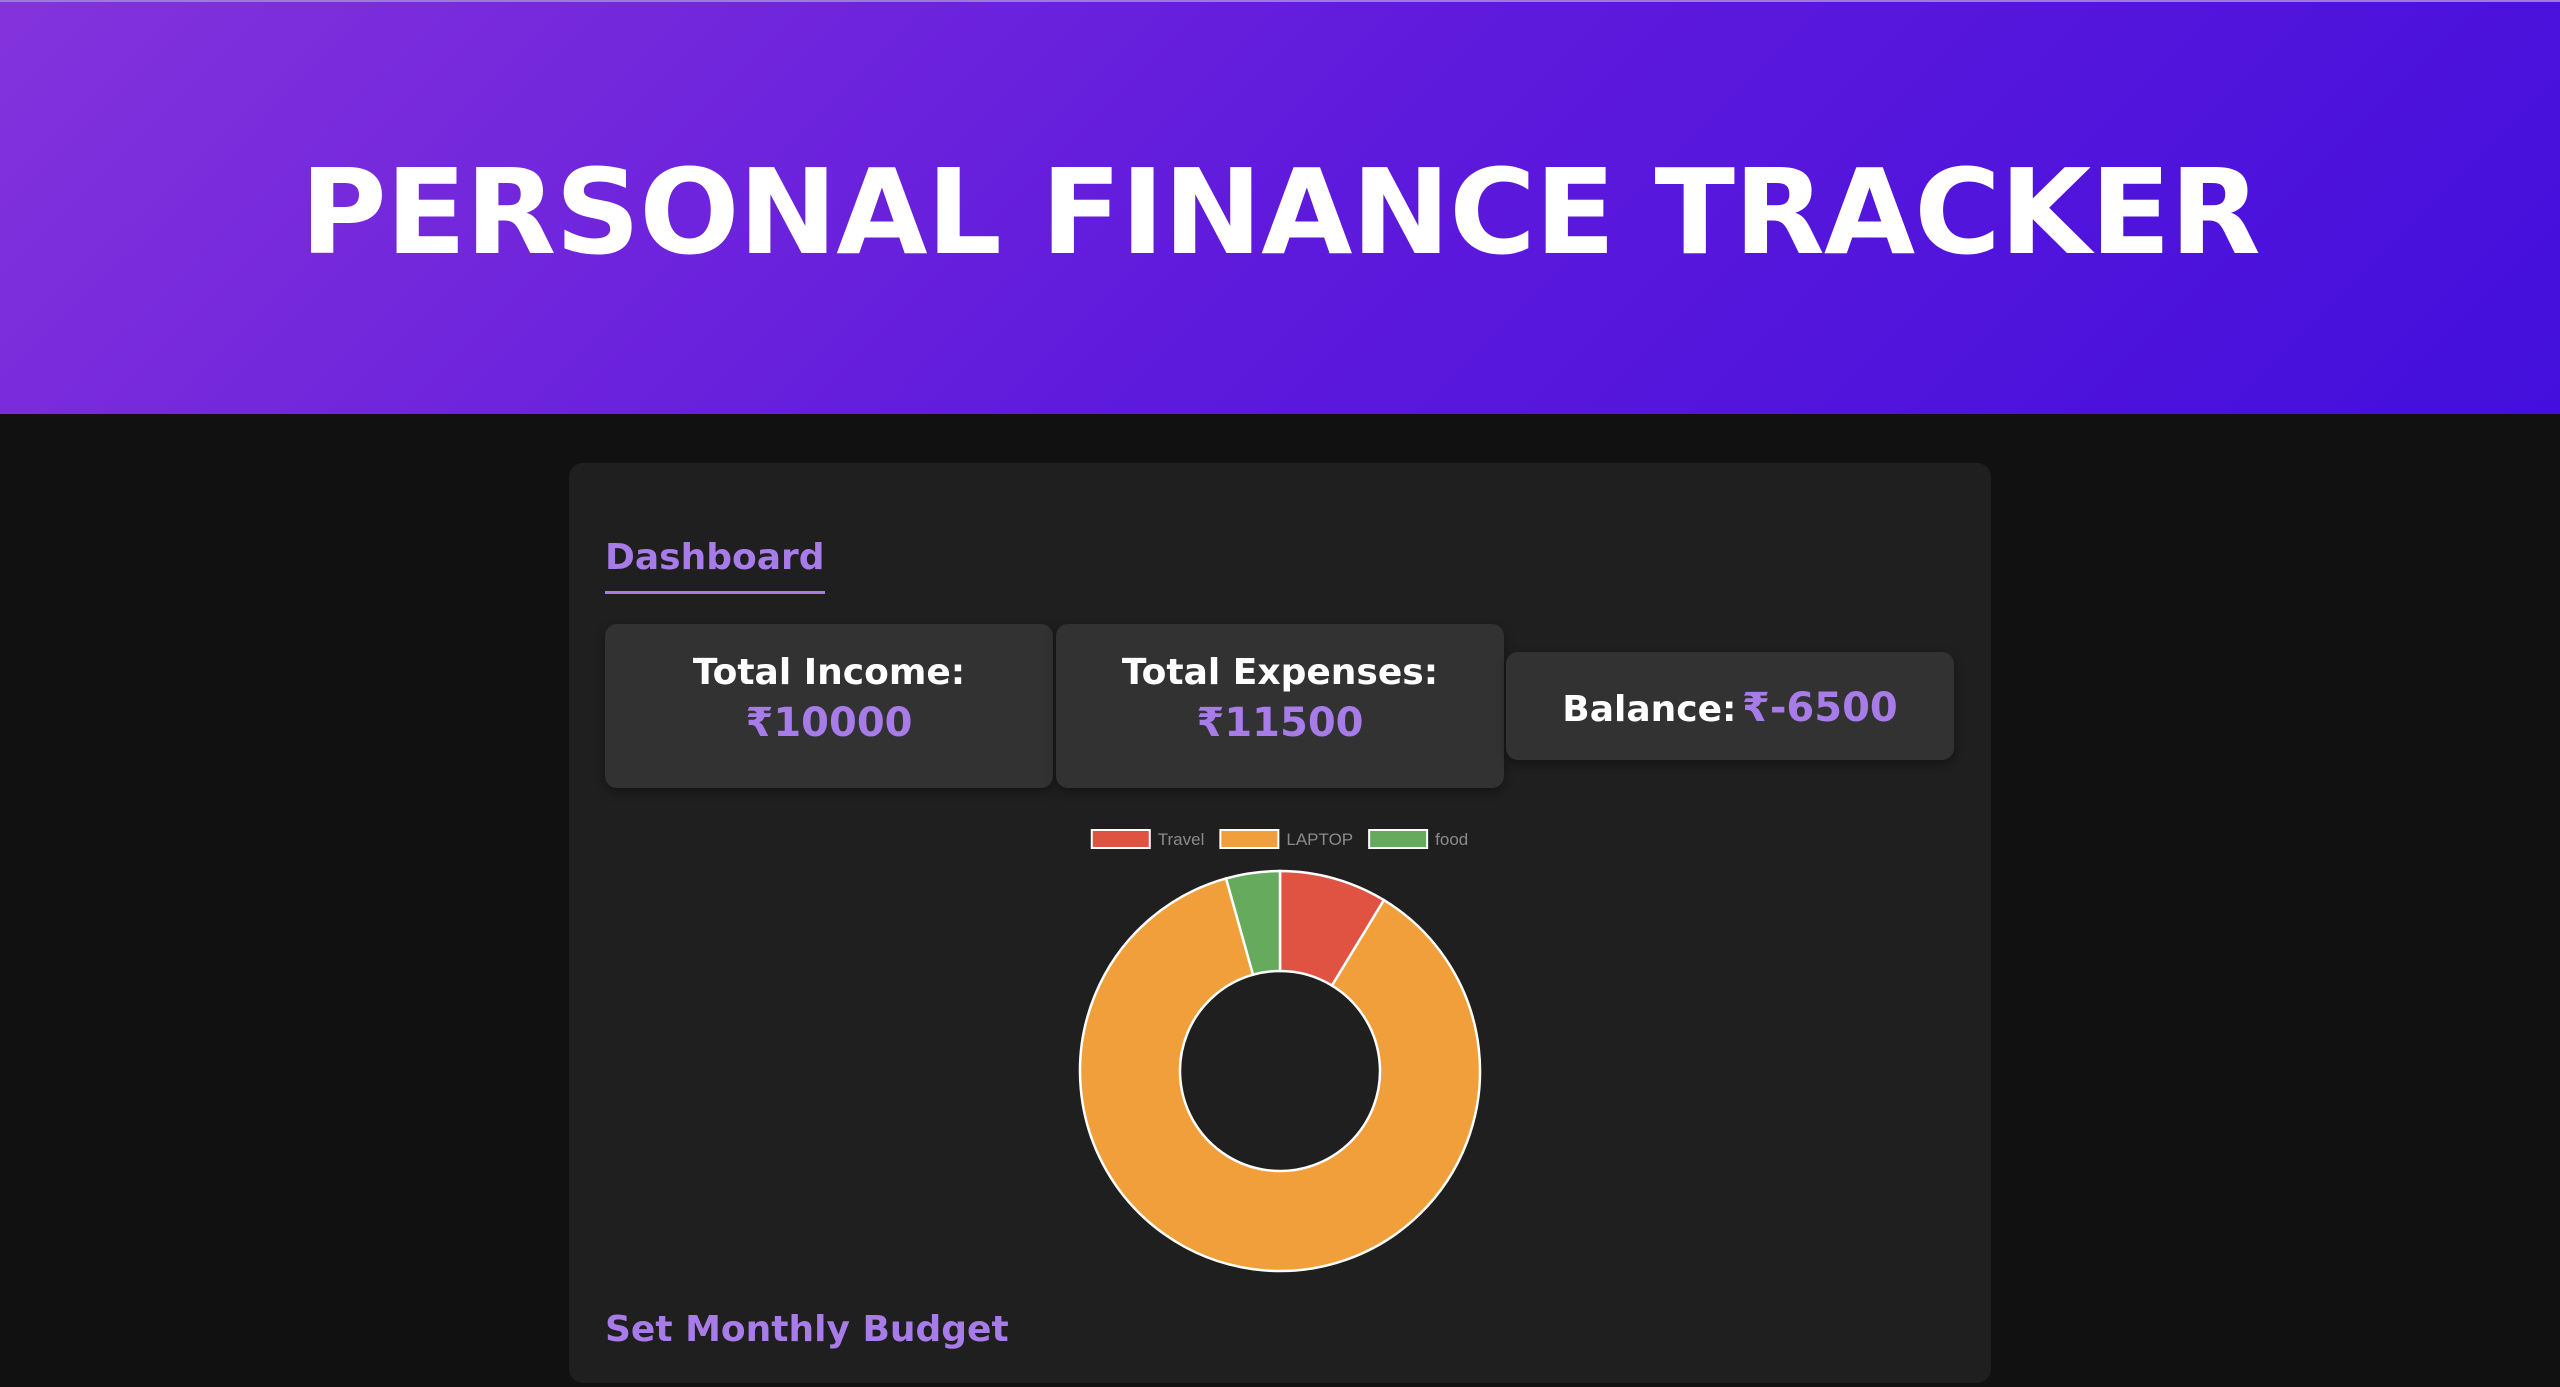 The width and height of the screenshot is (2560, 1387). I want to click on chart-slices, so click(1280, 1071).